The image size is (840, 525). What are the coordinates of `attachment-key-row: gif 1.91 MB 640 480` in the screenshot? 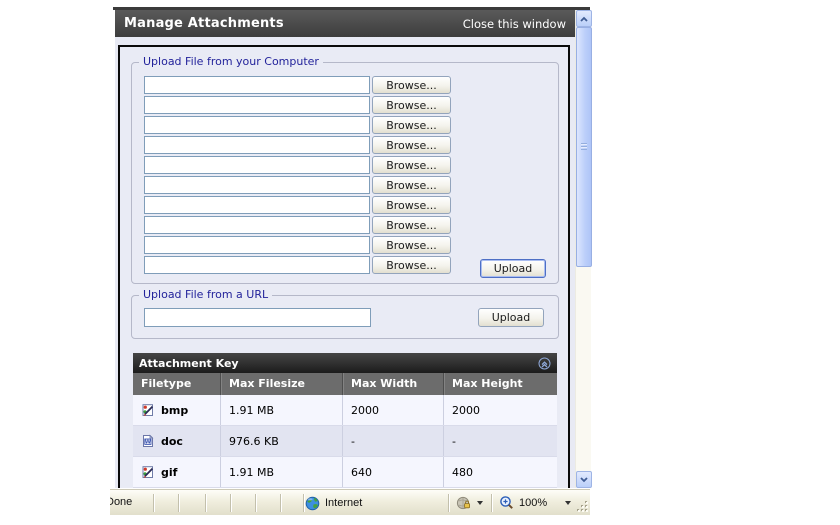 It's located at (345, 472).